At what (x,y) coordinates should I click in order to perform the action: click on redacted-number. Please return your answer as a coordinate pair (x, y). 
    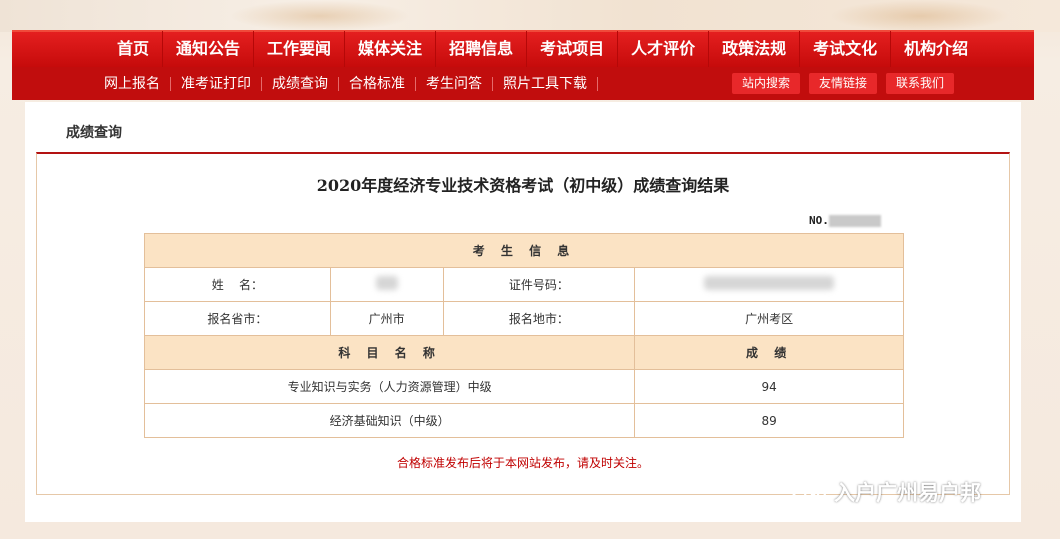
    Looking at the image, I should click on (854, 221).